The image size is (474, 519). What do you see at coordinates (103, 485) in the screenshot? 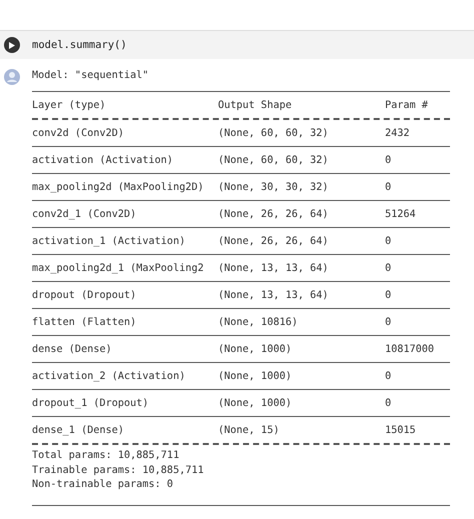
I see `params-summary: Non-trainable params: 0` at bounding box center [103, 485].